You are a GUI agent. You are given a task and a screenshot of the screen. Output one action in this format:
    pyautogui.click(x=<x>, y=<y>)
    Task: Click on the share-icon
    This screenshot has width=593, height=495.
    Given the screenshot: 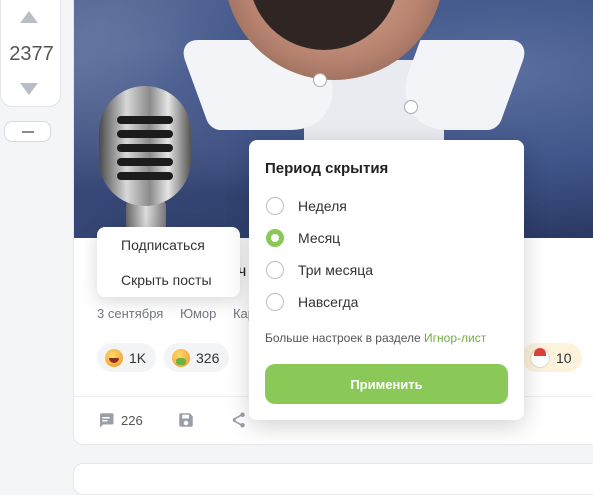 What is the action you would take?
    pyautogui.click(x=238, y=420)
    